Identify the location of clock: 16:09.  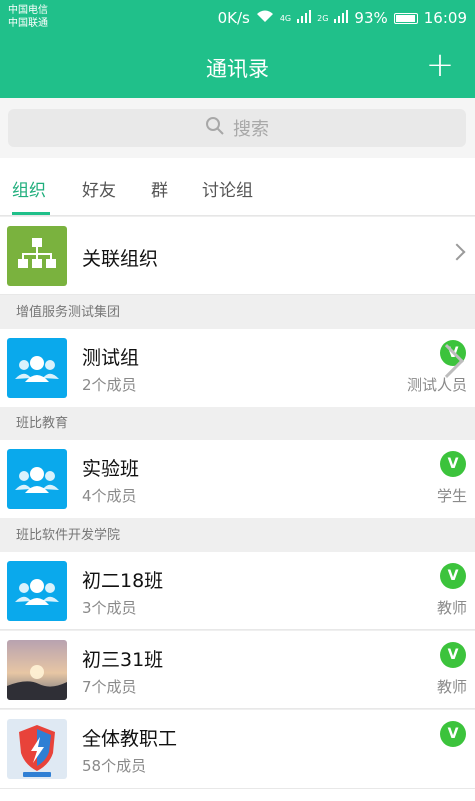
(445, 18).